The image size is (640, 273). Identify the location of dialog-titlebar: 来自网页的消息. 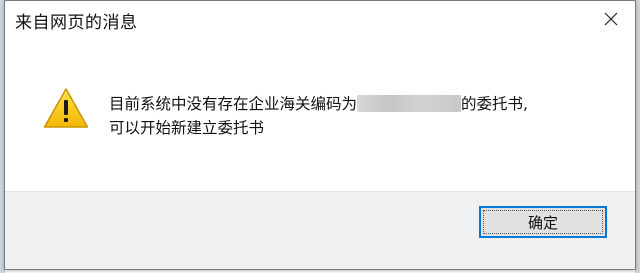
(320, 21).